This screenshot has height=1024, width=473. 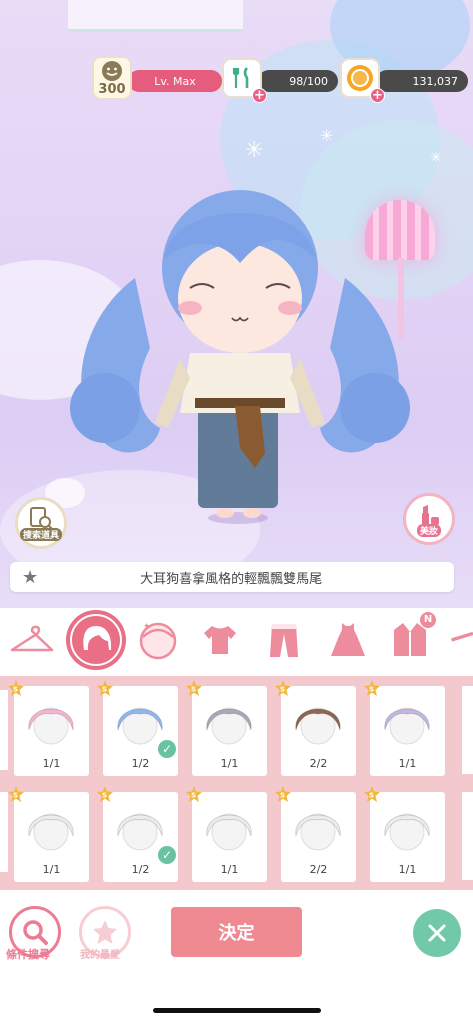 I want to click on add-coin-button: +, so click(x=377, y=95).